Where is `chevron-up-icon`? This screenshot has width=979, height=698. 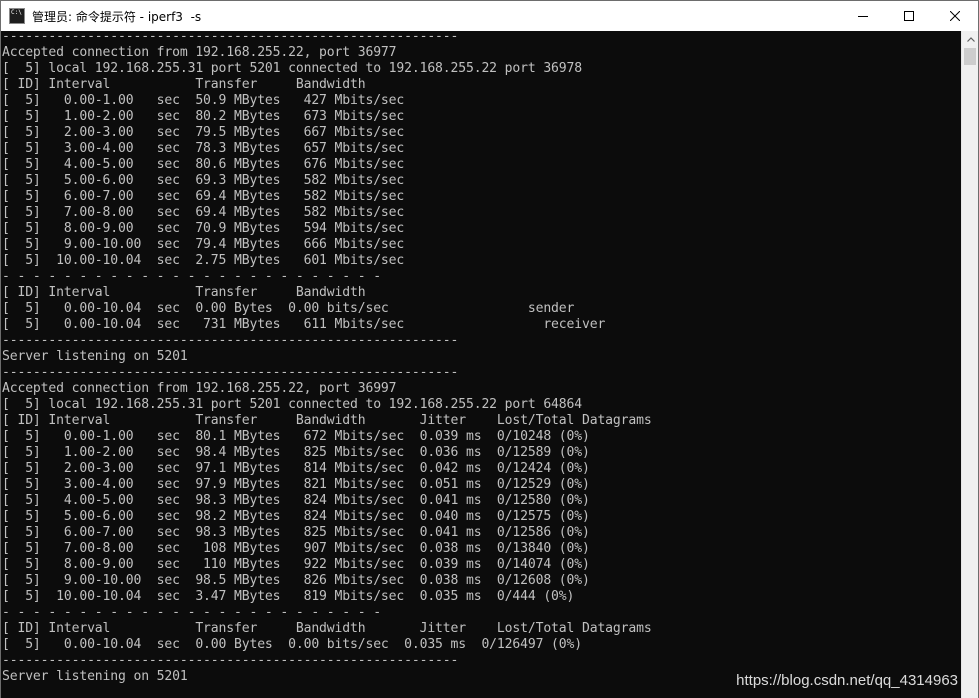 chevron-up-icon is located at coordinates (970, 39).